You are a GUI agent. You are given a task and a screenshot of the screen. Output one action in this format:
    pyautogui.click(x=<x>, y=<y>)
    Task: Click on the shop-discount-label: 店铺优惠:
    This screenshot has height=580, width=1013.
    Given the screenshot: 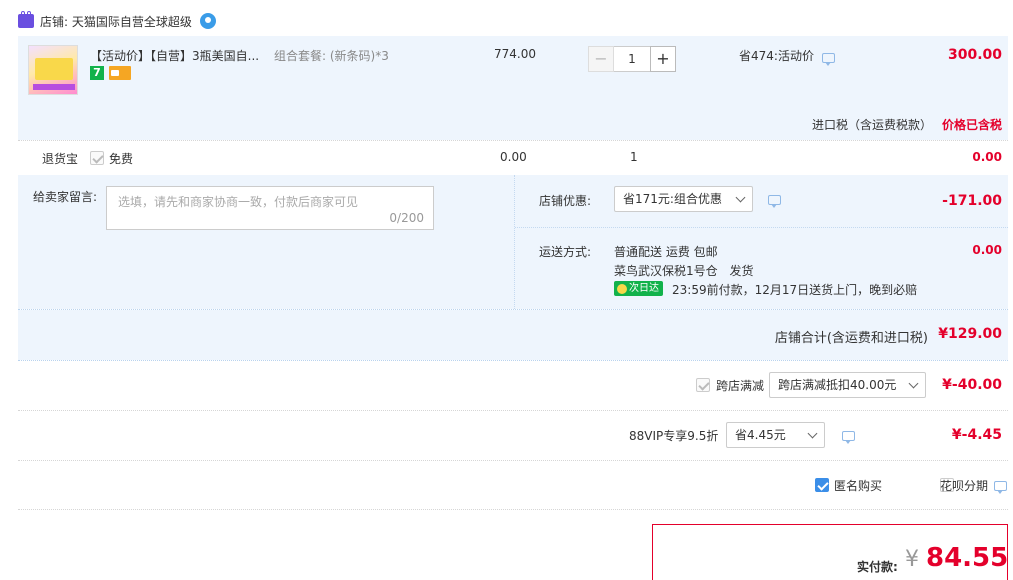 What is the action you would take?
    pyautogui.click(x=565, y=201)
    